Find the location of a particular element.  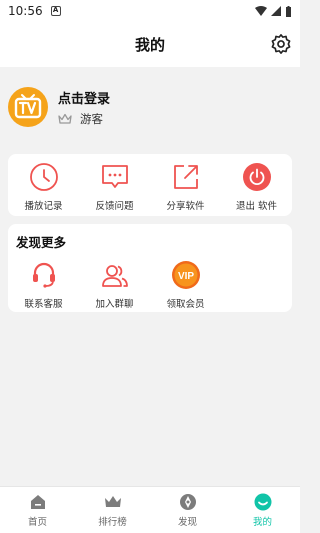

tab-label: 发现 is located at coordinates (187, 522).